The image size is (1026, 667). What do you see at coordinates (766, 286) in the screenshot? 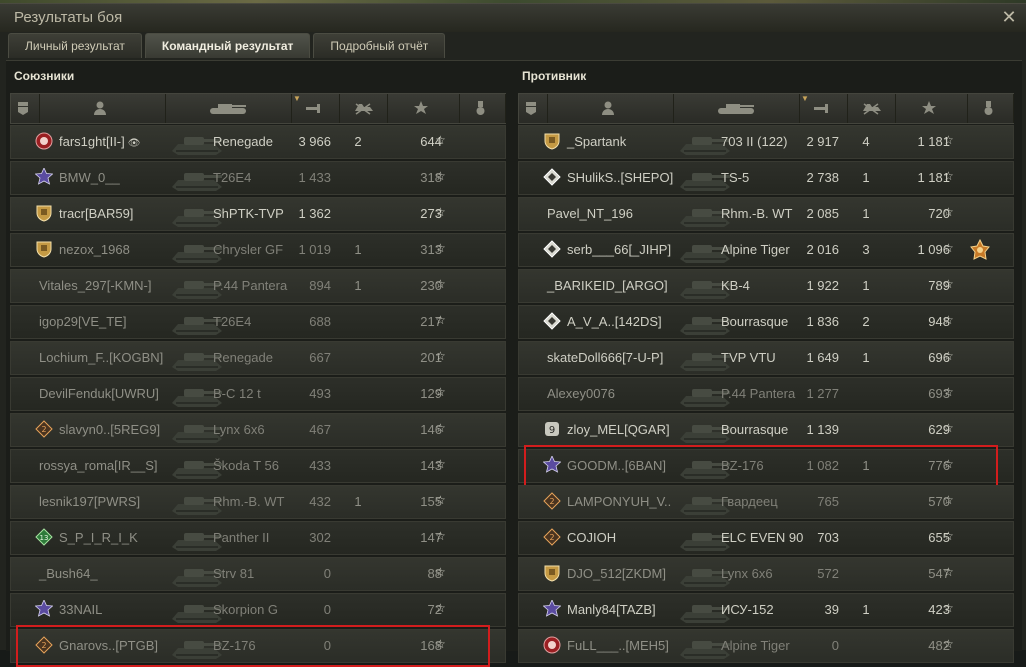
I see `enemy-player-row: _BARIKEID_[ARGO] KB-4 1 922 1 789 ☆` at bounding box center [766, 286].